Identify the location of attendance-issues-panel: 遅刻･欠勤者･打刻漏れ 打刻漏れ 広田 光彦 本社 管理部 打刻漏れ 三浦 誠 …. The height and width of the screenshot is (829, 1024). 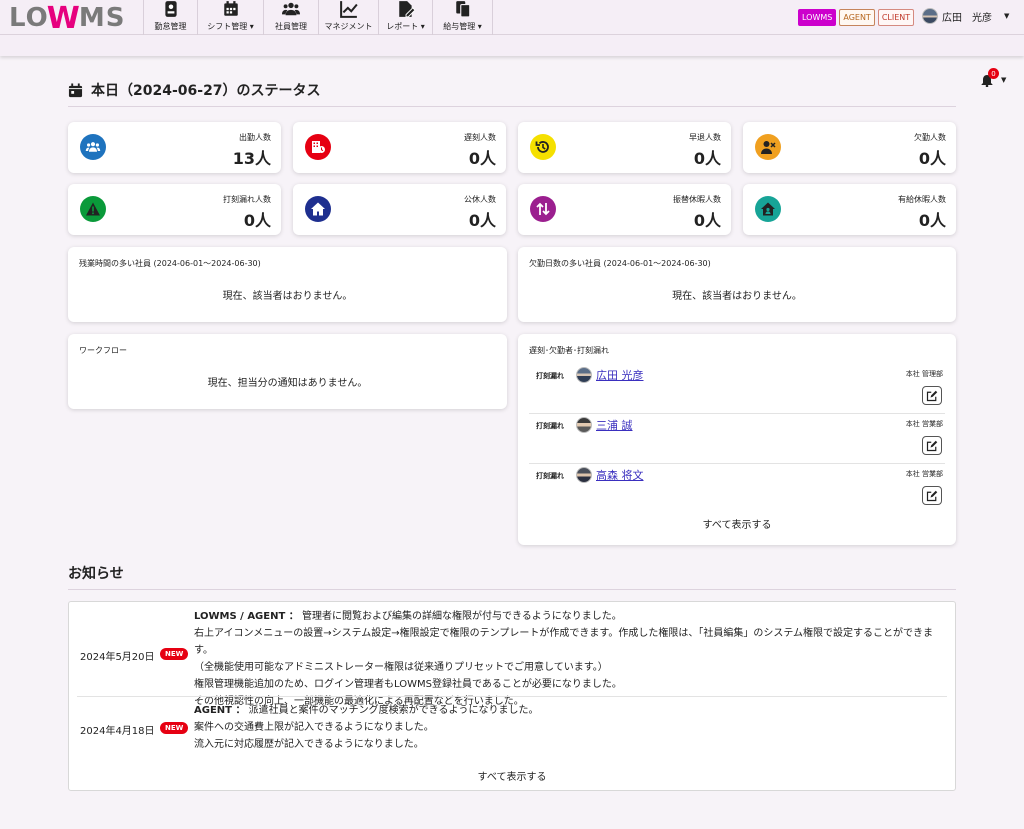
(737, 439).